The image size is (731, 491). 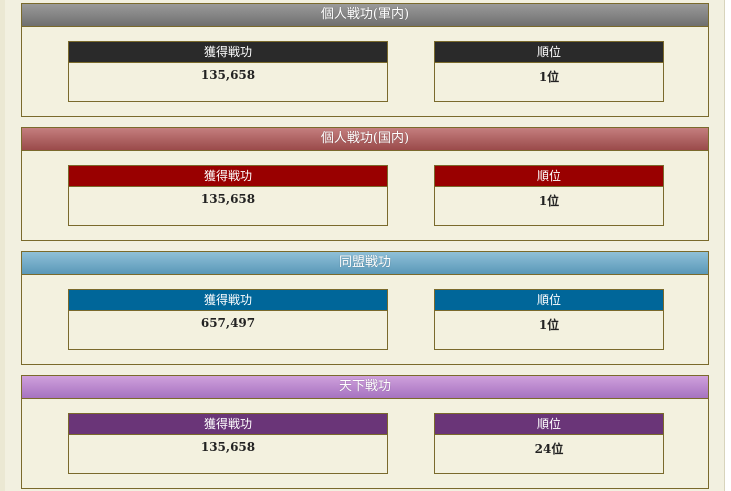 What do you see at coordinates (365, 15) in the screenshot?
I see `section-header: 個人戦功(軍内)` at bounding box center [365, 15].